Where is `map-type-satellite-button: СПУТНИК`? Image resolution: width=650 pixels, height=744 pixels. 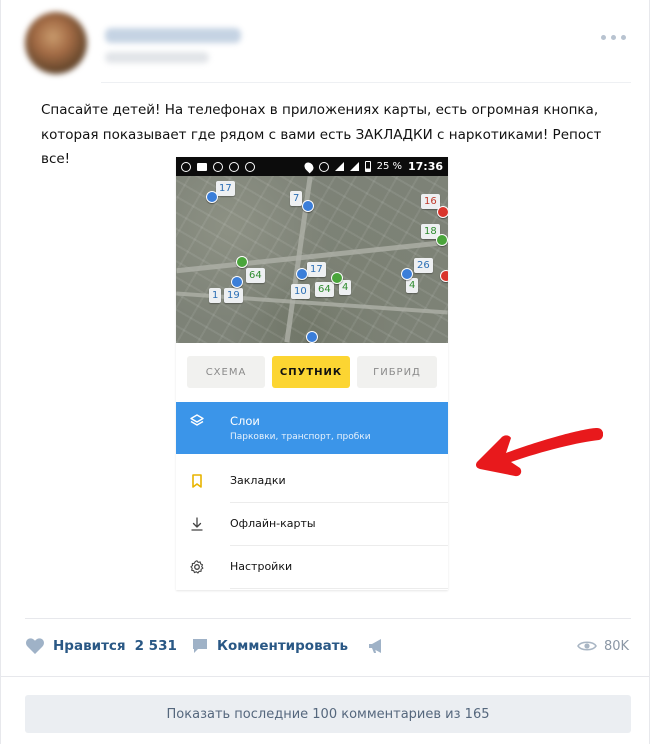
map-type-satellite-button: СПУТНИК is located at coordinates (311, 372).